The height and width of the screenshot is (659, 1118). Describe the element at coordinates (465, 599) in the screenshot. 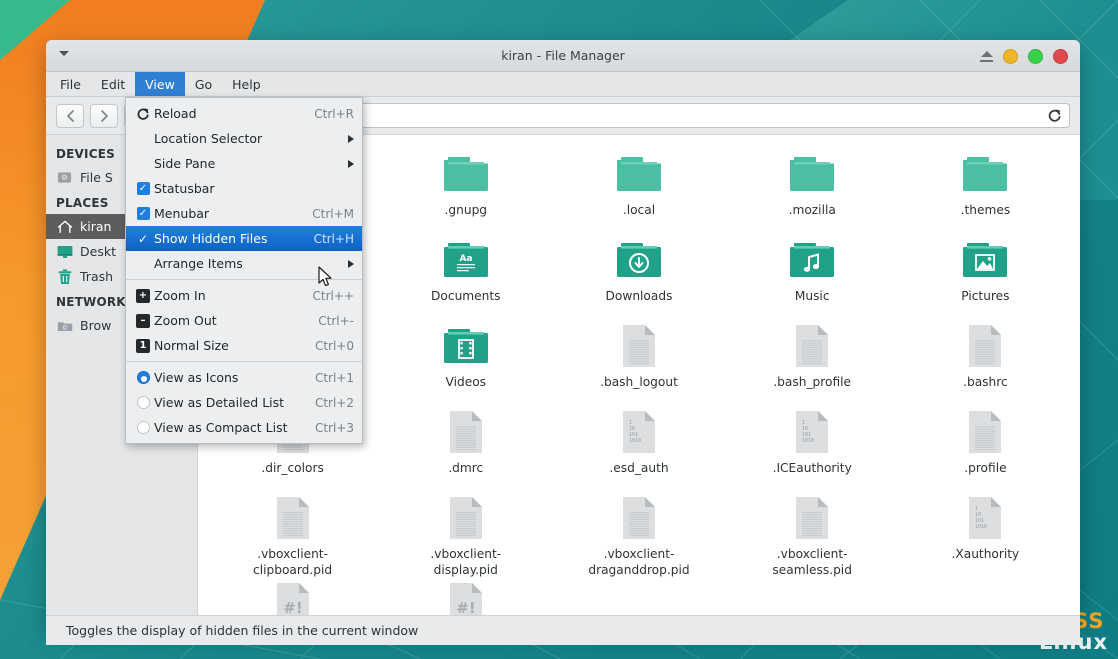

I see `file-script-icon: #!` at that location.